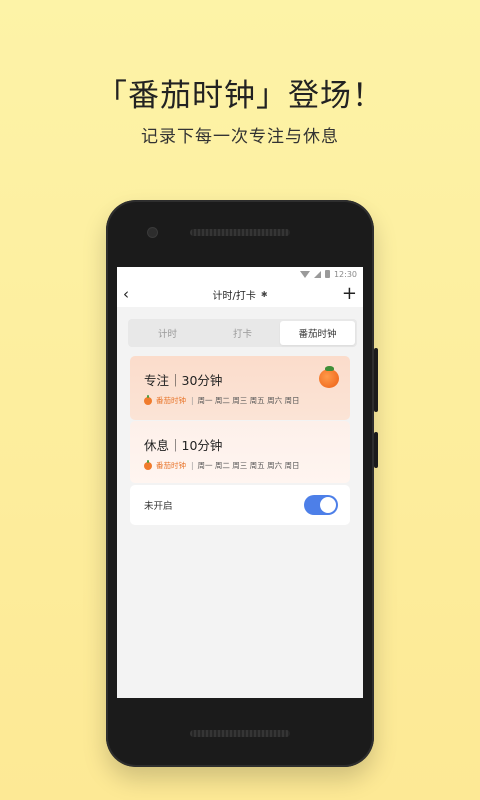 Image resolution: width=480 pixels, height=800 pixels. What do you see at coordinates (183, 380) in the screenshot?
I see `focus-card-title: 专注｜30分钟` at bounding box center [183, 380].